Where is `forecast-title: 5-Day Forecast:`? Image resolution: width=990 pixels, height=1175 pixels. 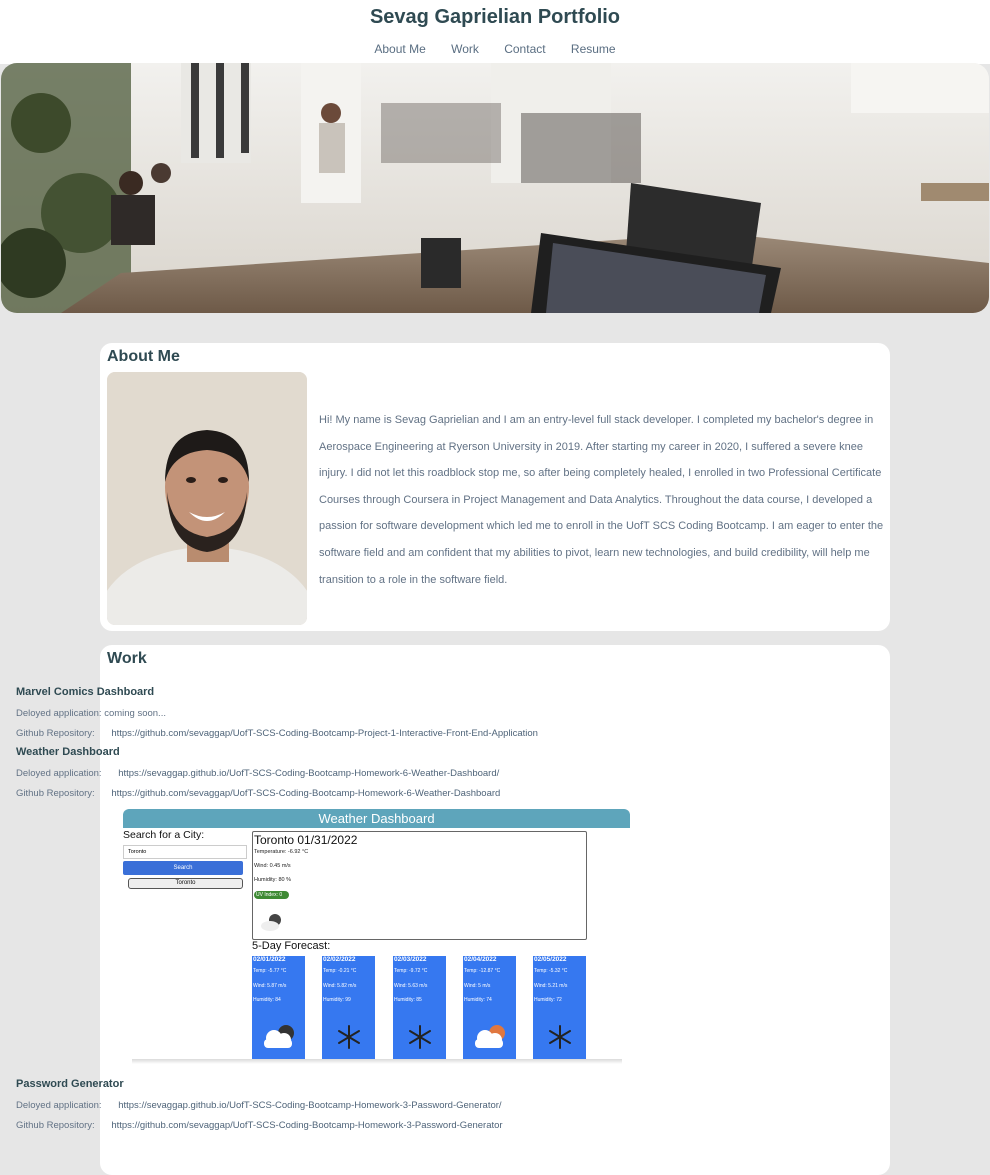 forecast-title: 5-Day Forecast: is located at coordinates (291, 946).